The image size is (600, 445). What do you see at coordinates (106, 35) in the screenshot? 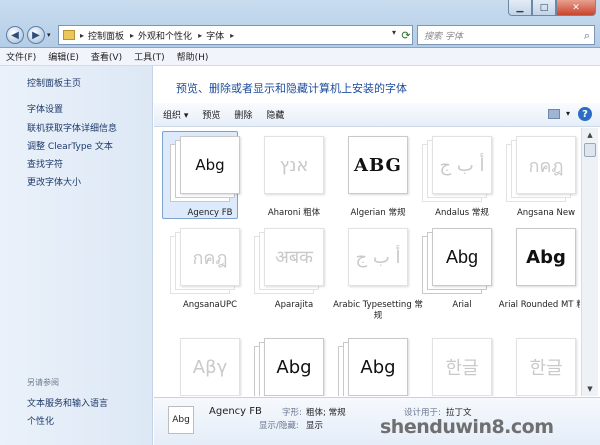
I see `breadcrumb-control-panel: 控制面板` at bounding box center [106, 35].